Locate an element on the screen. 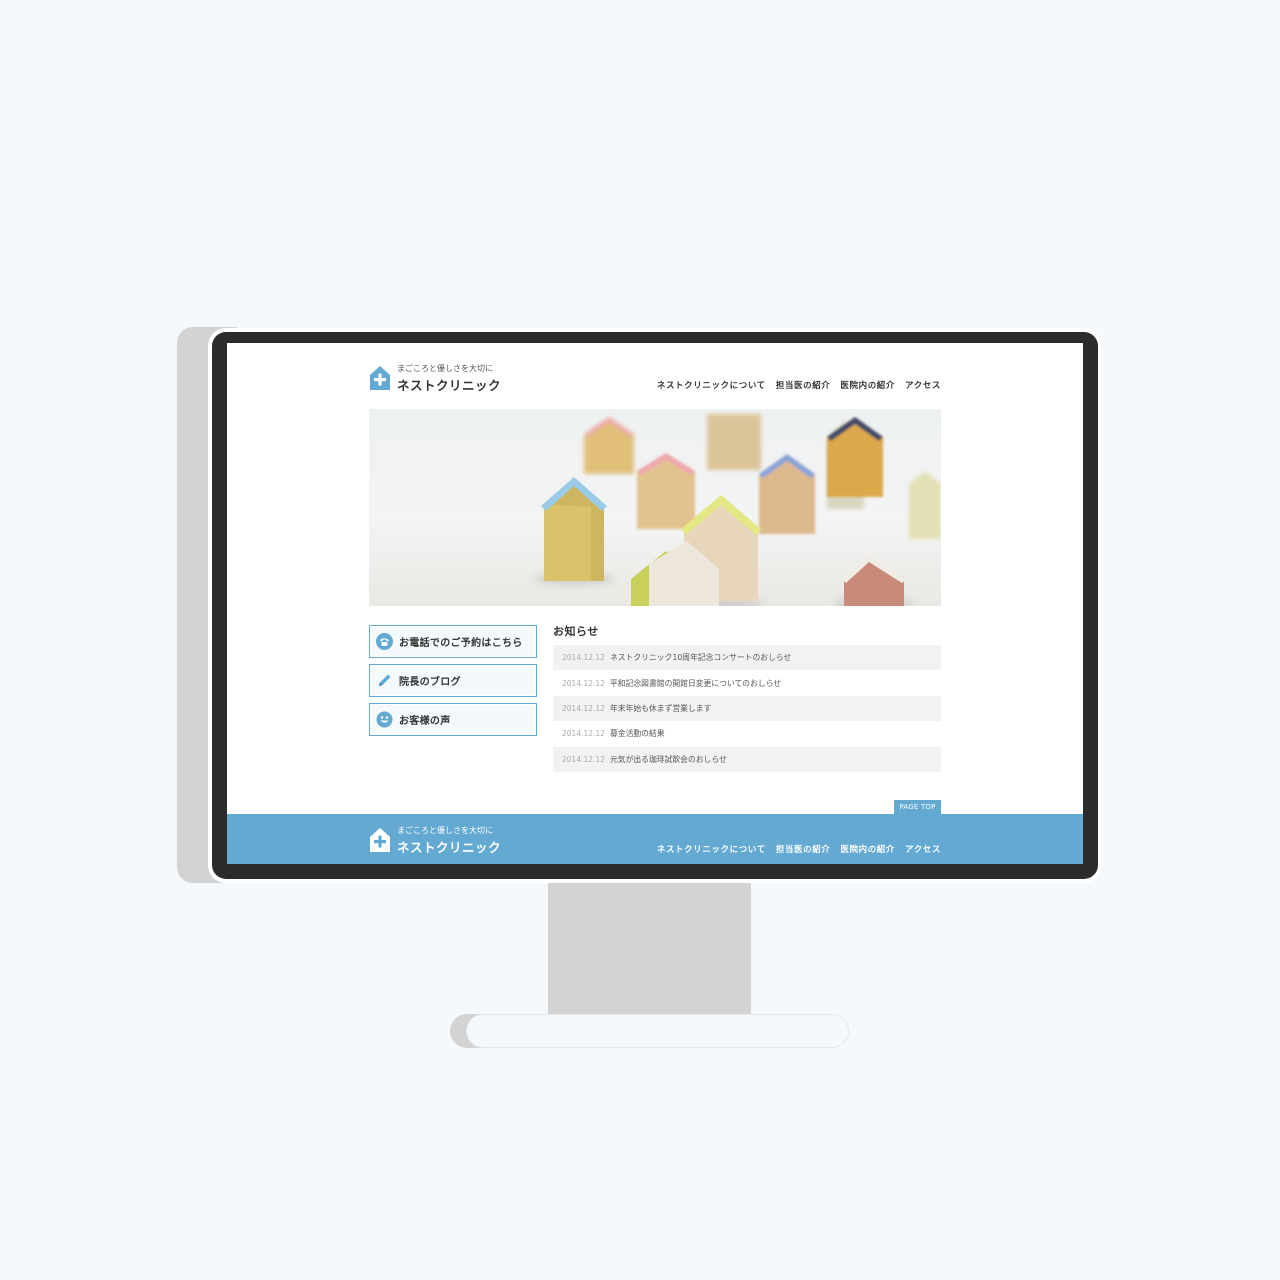 The image size is (1280, 1280). news-text: 元気が出る珈琲試飲会のおしらせ is located at coordinates (668, 759).